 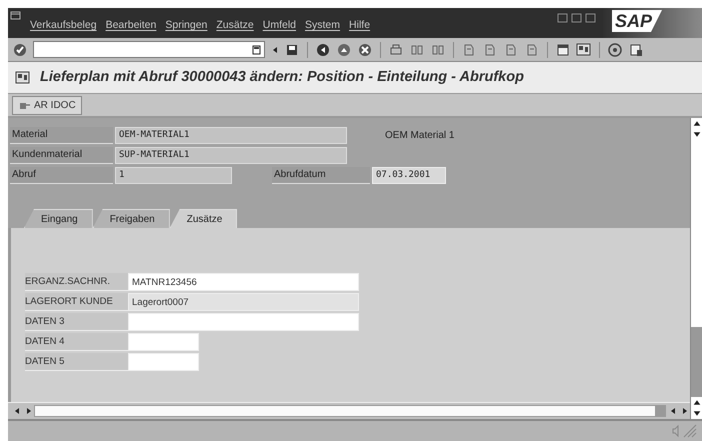 What do you see at coordinates (409, 175) in the screenshot?
I see `display-field: 07.03.2001` at bounding box center [409, 175].